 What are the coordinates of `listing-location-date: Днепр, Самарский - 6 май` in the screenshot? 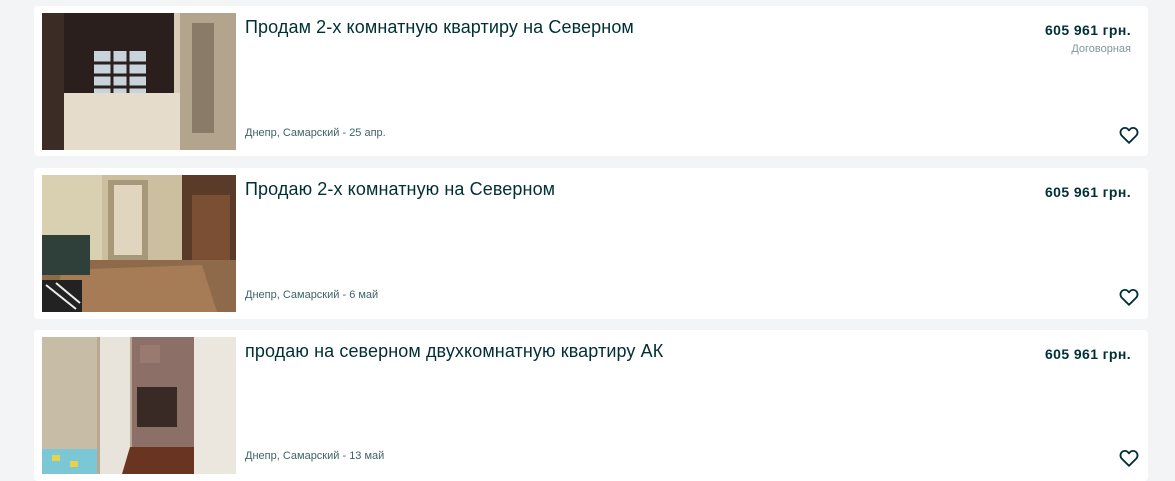 It's located at (312, 295).